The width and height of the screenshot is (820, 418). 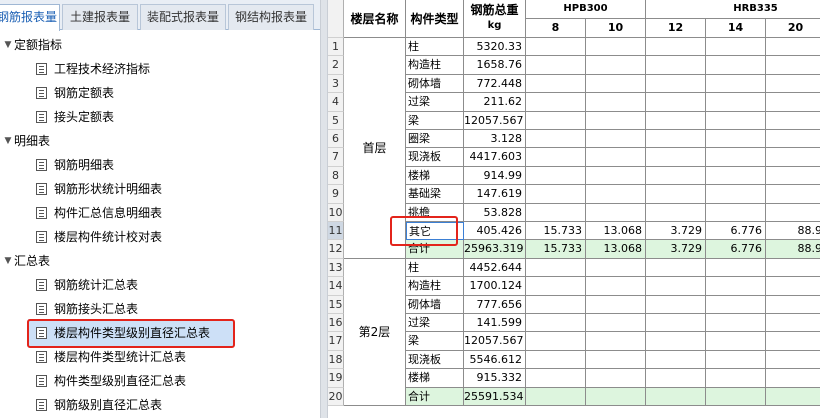 What do you see at coordinates (183, 17) in the screenshot?
I see `tab-prefab-report: 装配式报表量` at bounding box center [183, 17].